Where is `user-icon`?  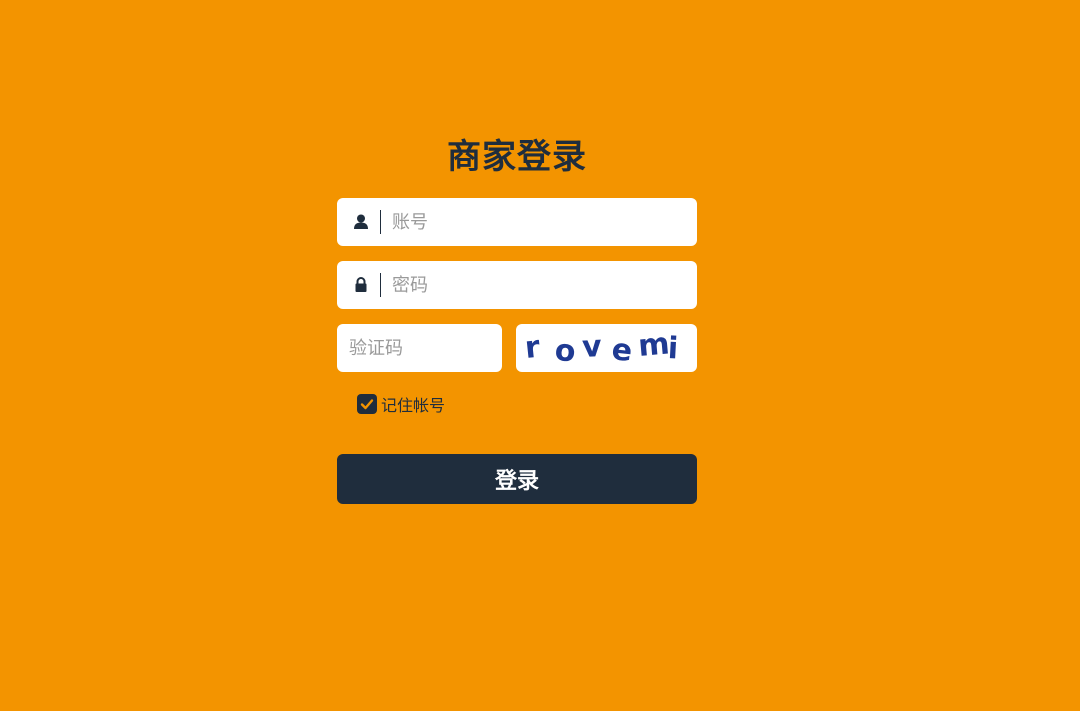
user-icon is located at coordinates (361, 222).